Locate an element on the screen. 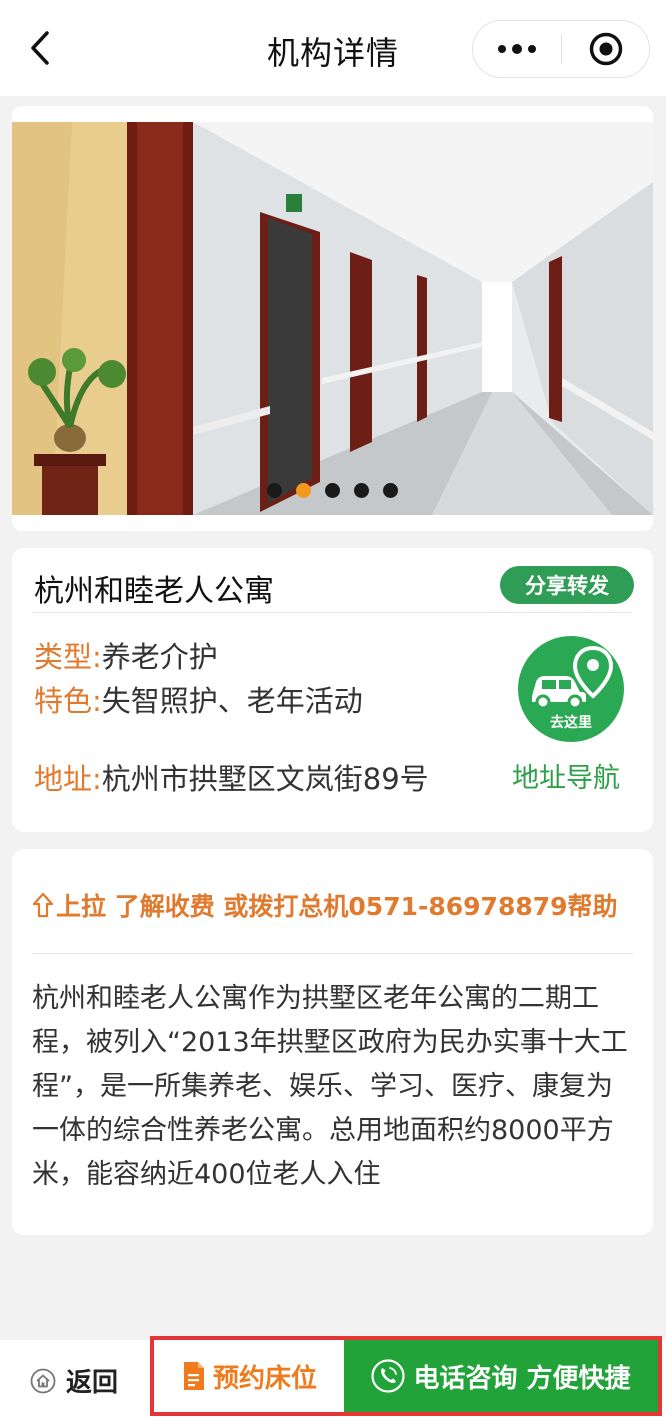 This screenshot has width=666, height=1418. back-home-button: 返回 is located at coordinates (74, 1380).